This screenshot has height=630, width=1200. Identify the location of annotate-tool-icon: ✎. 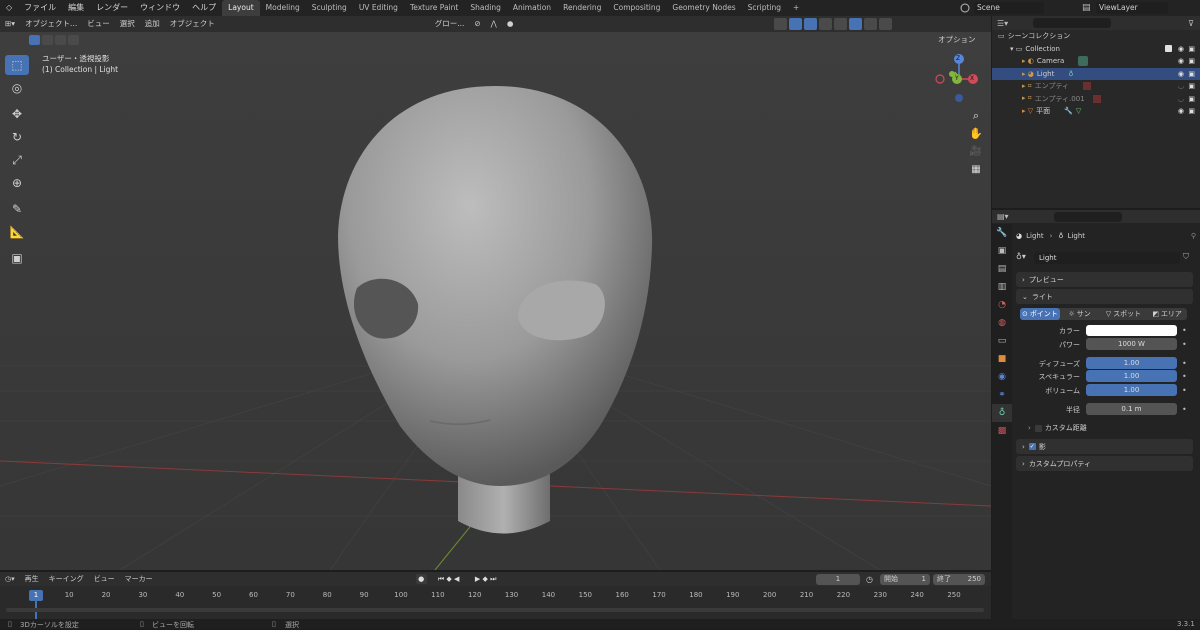
(17, 209).